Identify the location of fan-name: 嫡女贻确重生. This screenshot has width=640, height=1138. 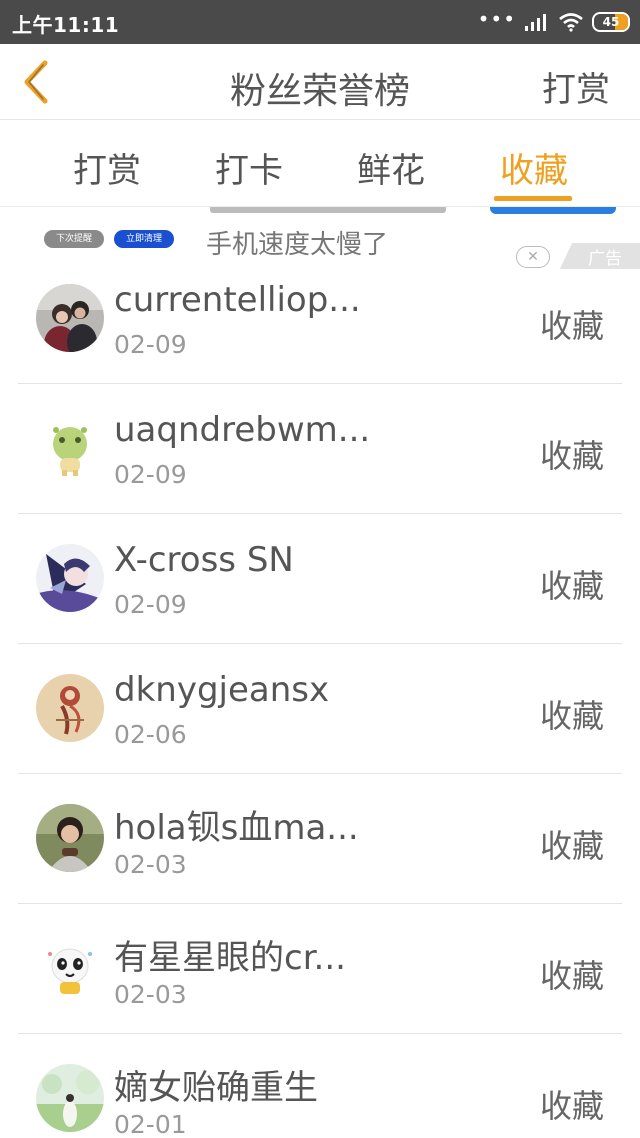
(216, 1088).